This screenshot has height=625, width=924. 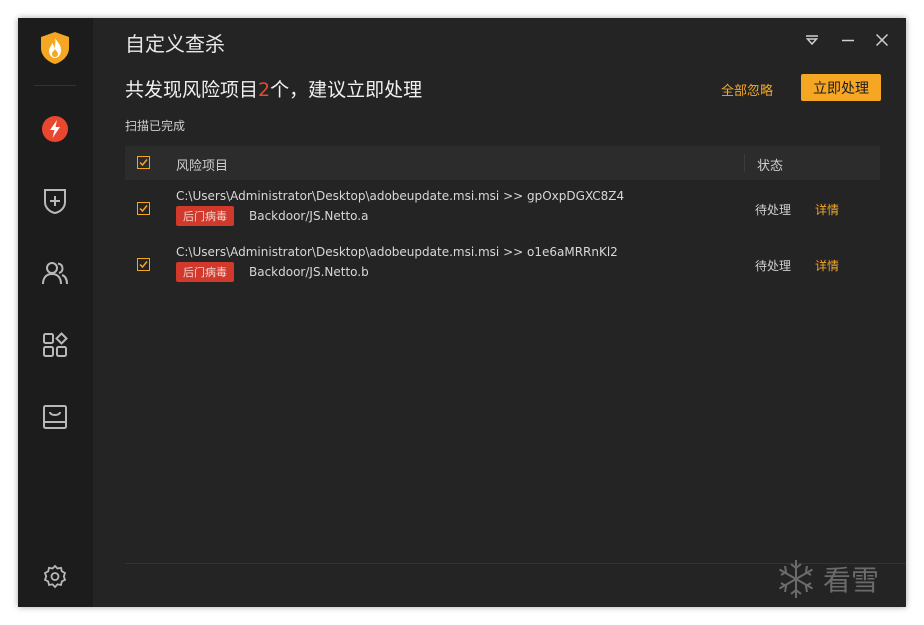 I want to click on menu-dropdown-button, so click(x=812, y=40).